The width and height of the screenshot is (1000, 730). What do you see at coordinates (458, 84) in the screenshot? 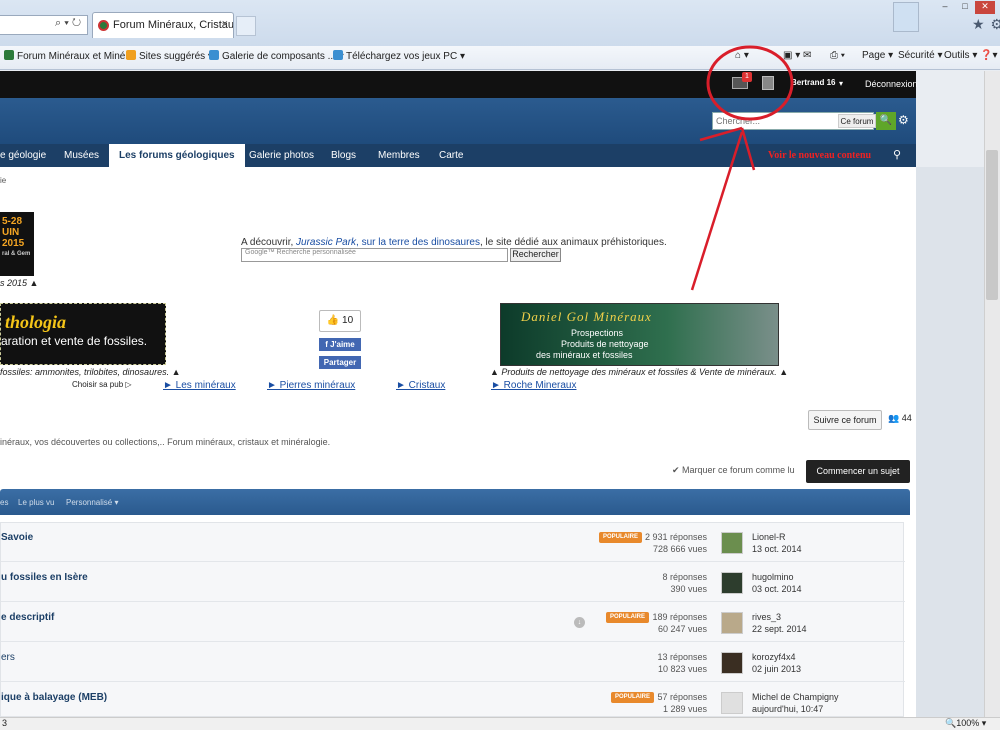
I see `user-bar` at bounding box center [458, 84].